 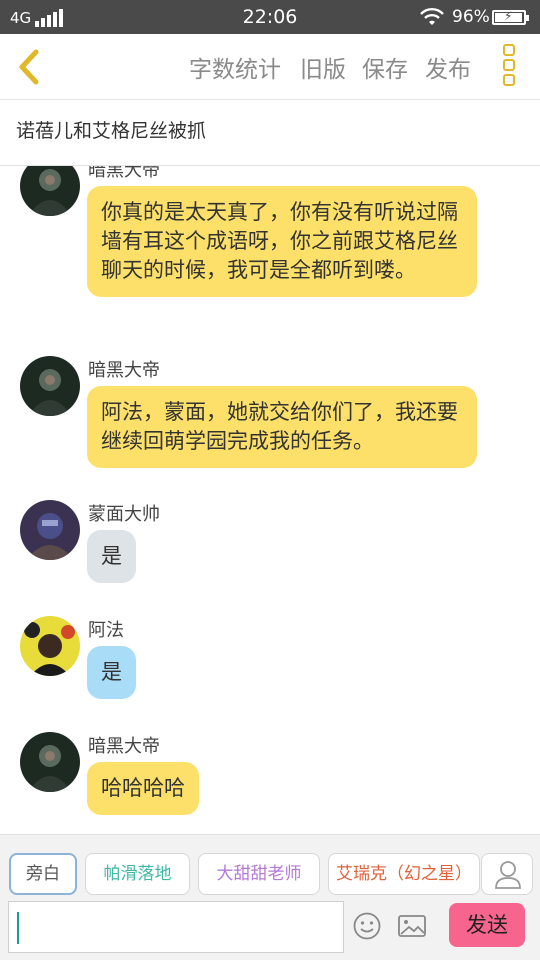 What do you see at coordinates (176, 927) in the screenshot?
I see `message-input` at bounding box center [176, 927].